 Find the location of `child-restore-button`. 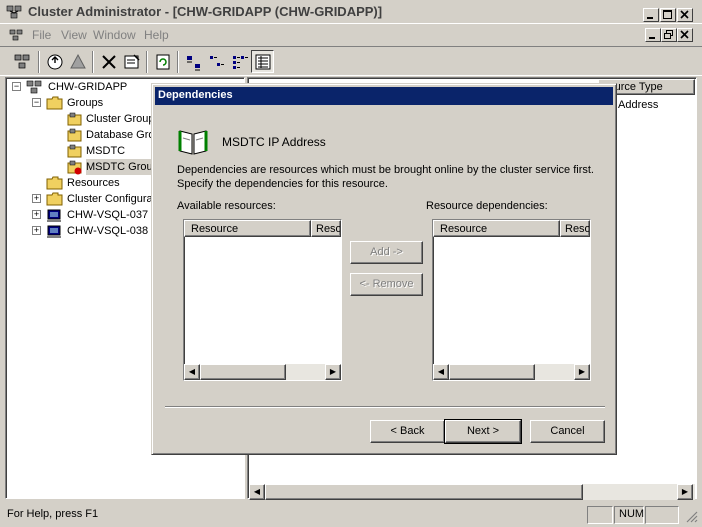

child-restore-button is located at coordinates (669, 35).